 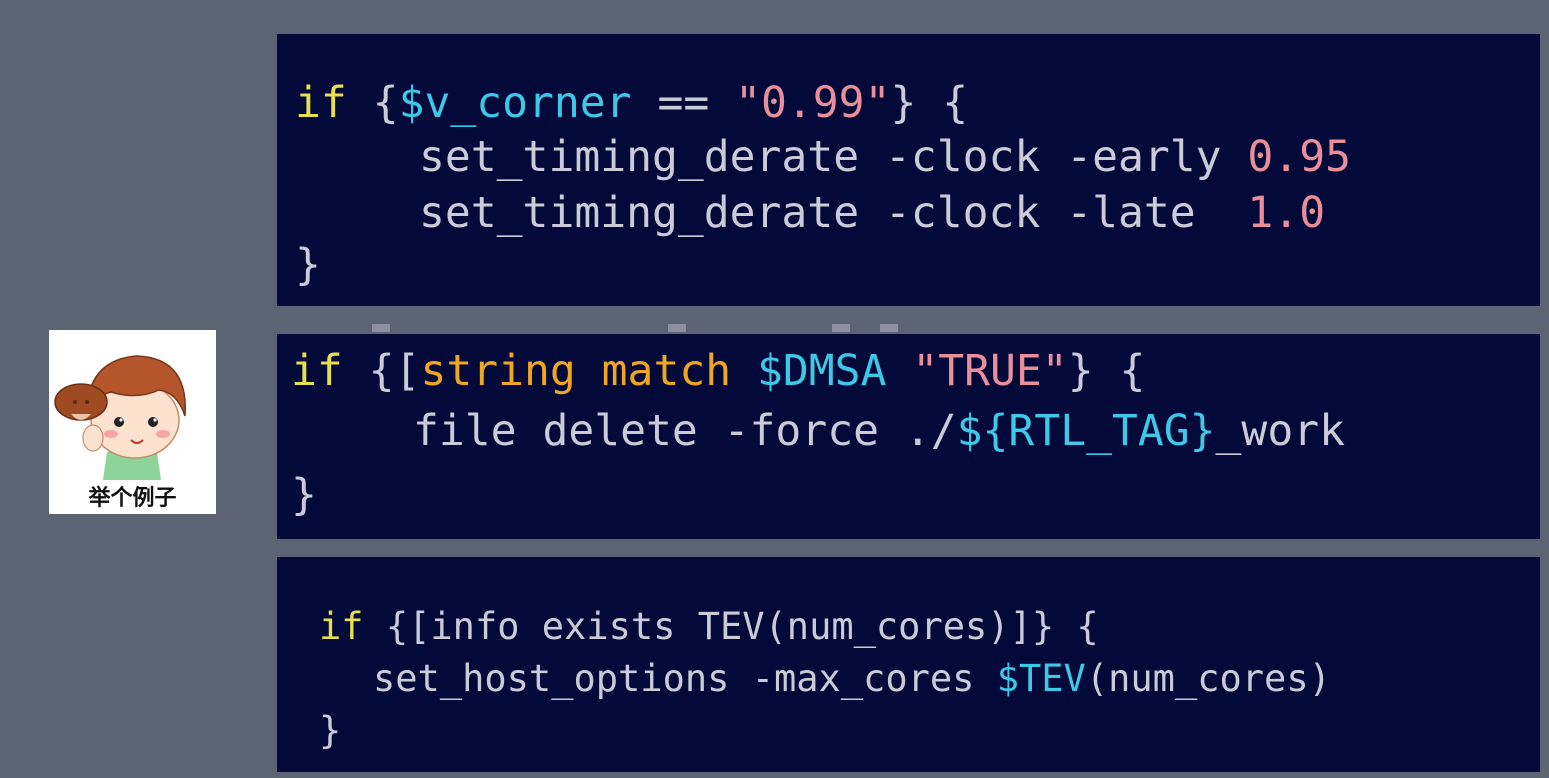 I want to click on code-punct: {[, so click(x=381, y=371).